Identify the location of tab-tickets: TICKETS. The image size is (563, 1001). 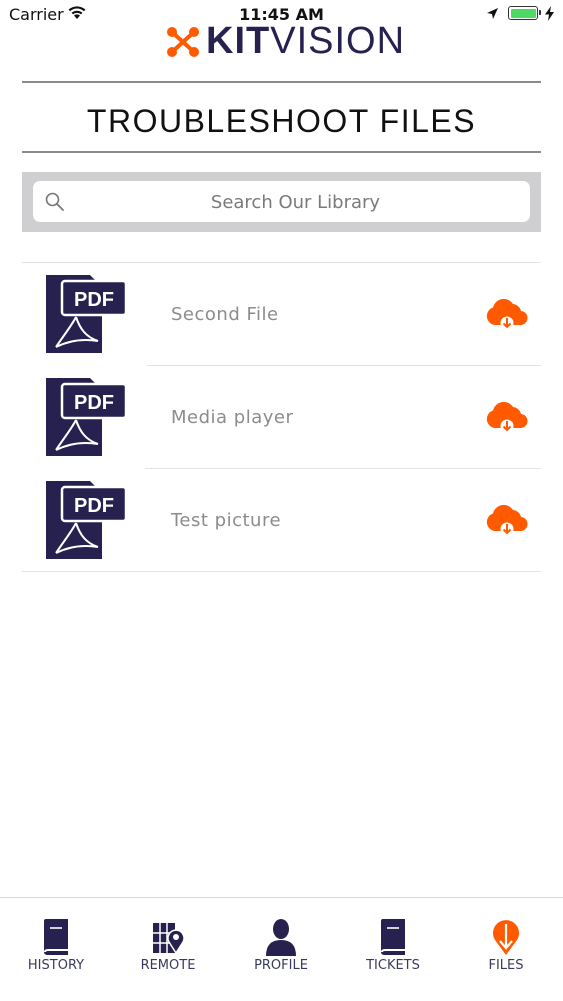
(393, 945).